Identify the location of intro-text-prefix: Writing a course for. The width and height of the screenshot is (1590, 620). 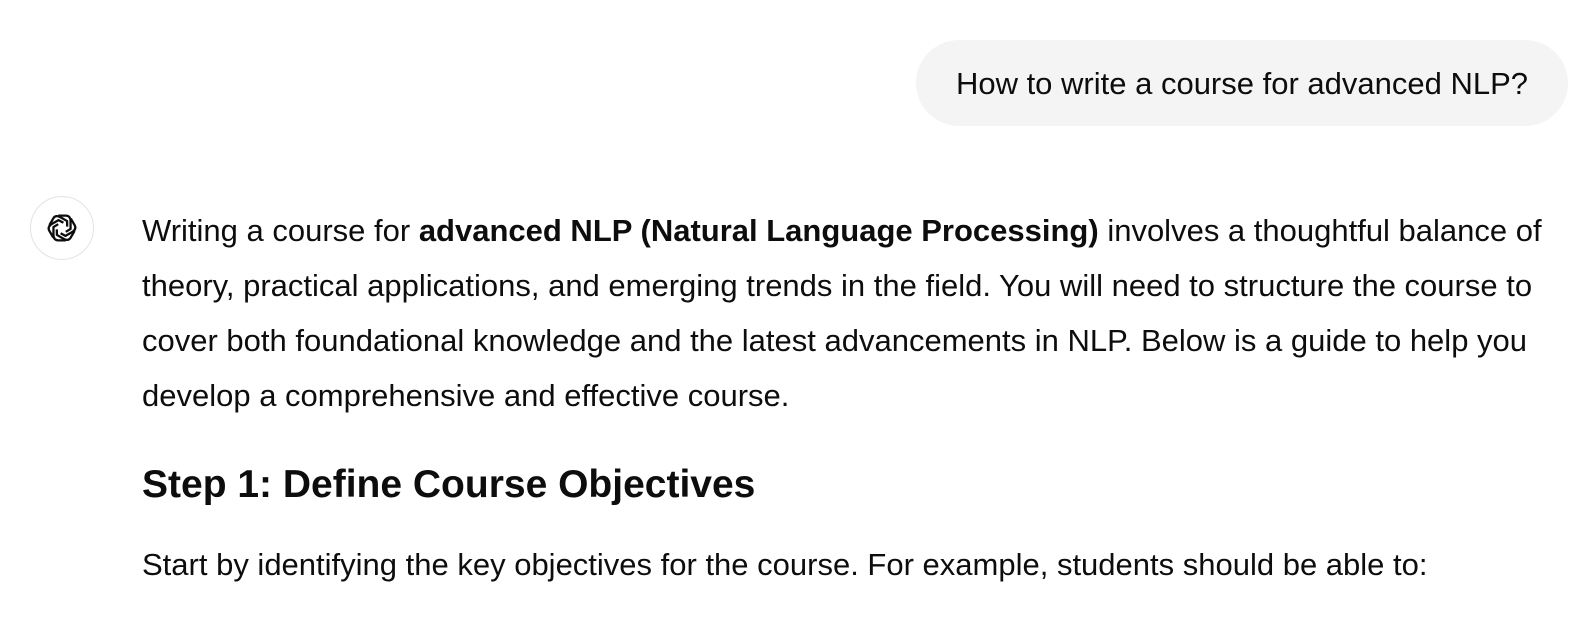
(280, 230).